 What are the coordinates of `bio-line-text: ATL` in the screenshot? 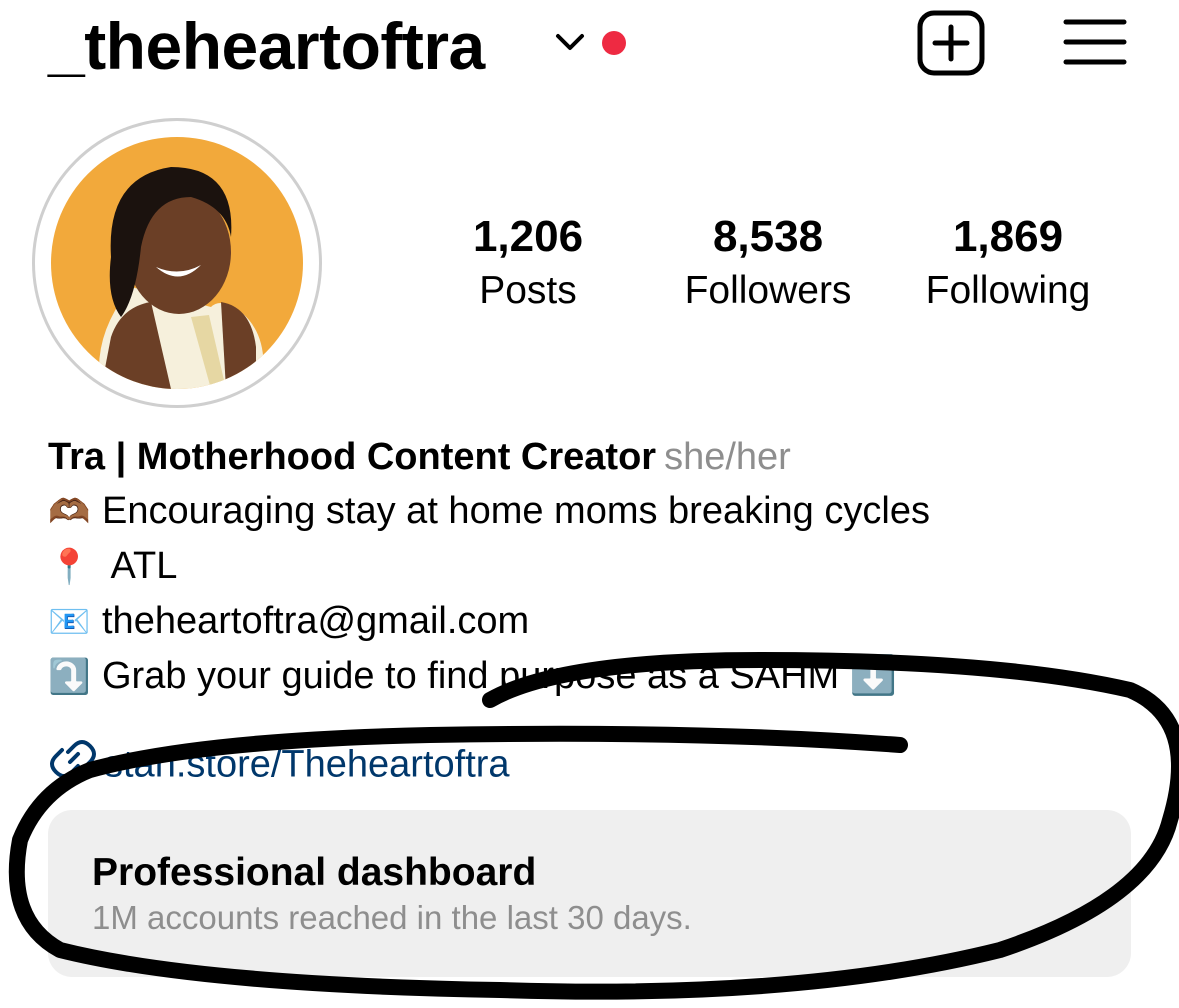 It's located at (140, 566).